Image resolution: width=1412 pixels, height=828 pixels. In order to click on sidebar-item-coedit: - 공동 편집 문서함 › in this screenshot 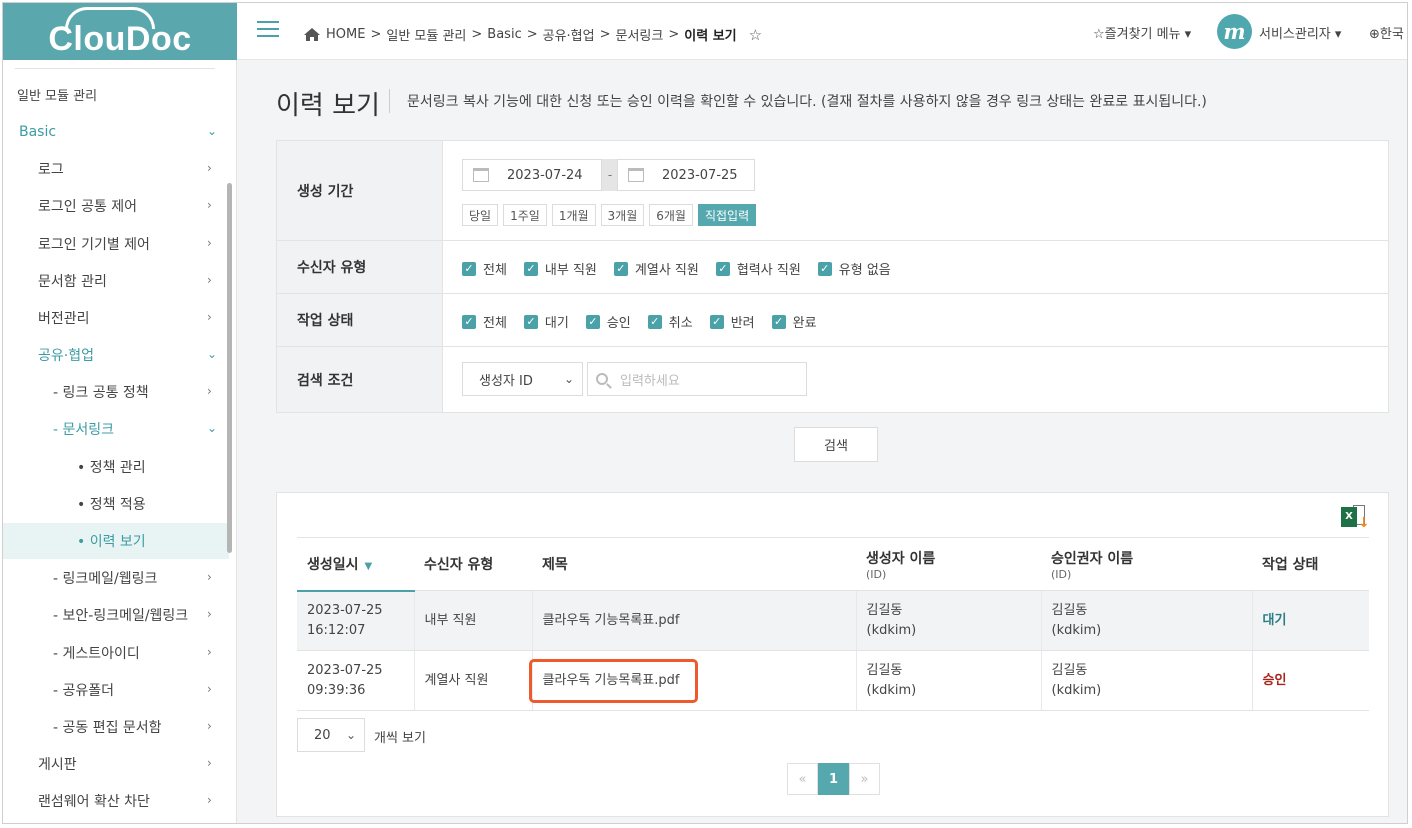, I will do `click(116, 727)`.